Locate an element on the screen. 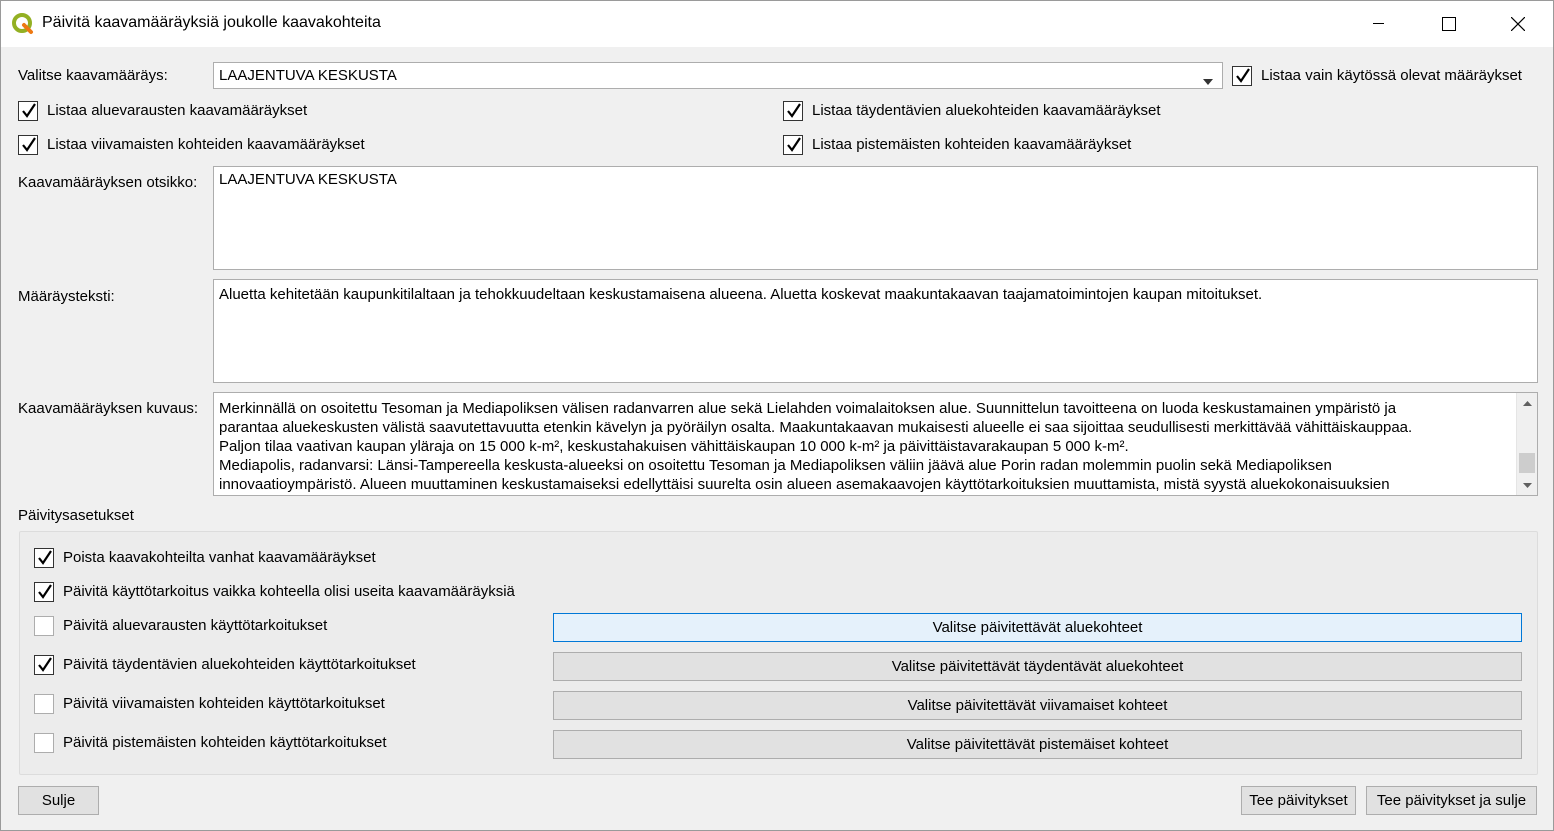  regulation-select: LAAJENTUVA KESKUSTA is located at coordinates (718, 75).